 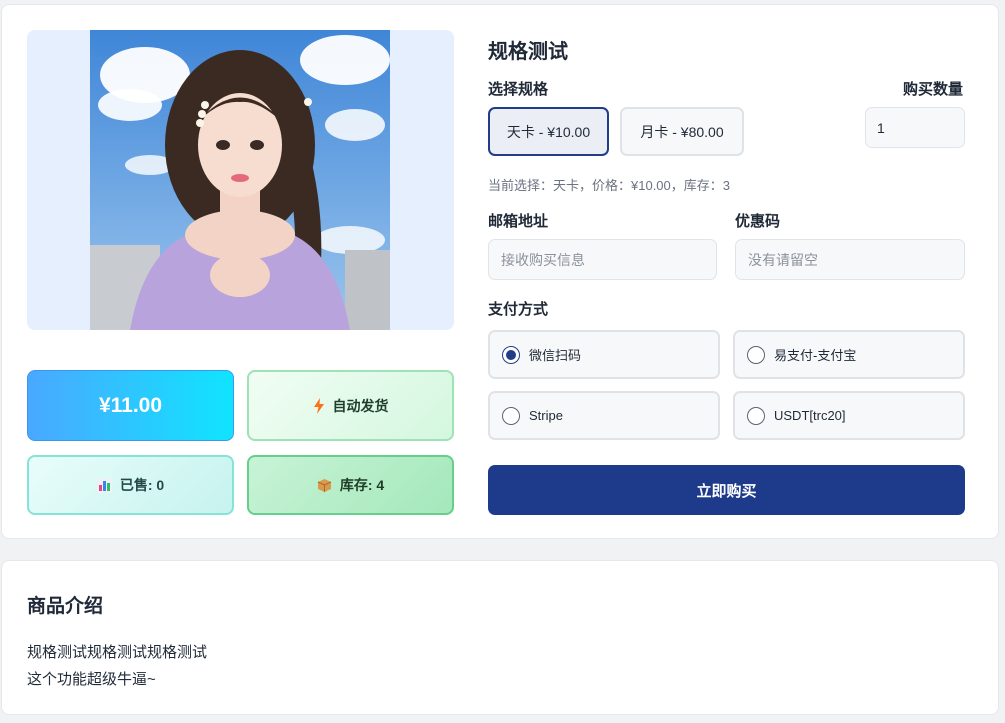 What do you see at coordinates (682, 131) in the screenshot?
I see `spec-option-month: 月卡 - ¥80.00` at bounding box center [682, 131].